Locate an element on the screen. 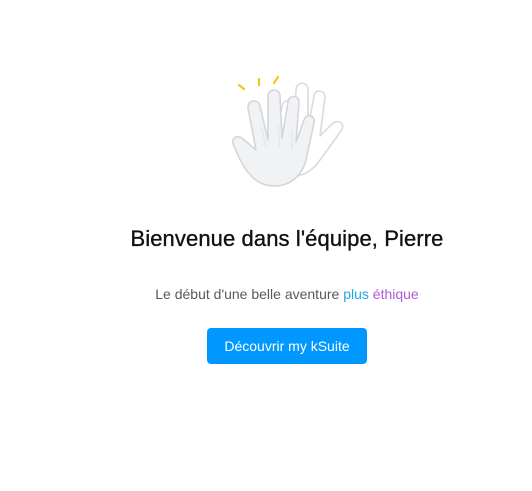 The image size is (532, 491). subtitle-highlight-plus: plus is located at coordinates (356, 294).